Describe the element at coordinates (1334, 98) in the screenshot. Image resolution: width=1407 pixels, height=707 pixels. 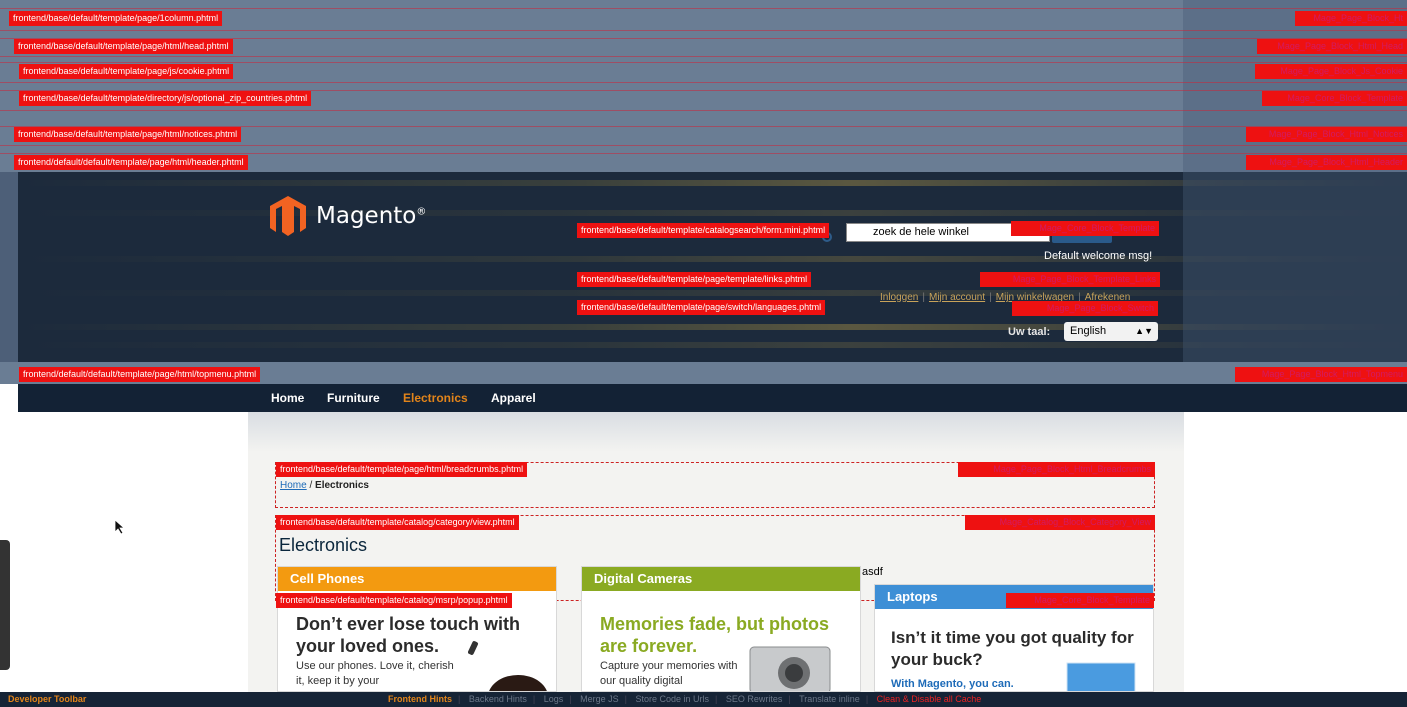
I see `hint-class-optional-zip: Mage_Core_Block_Template` at that location.